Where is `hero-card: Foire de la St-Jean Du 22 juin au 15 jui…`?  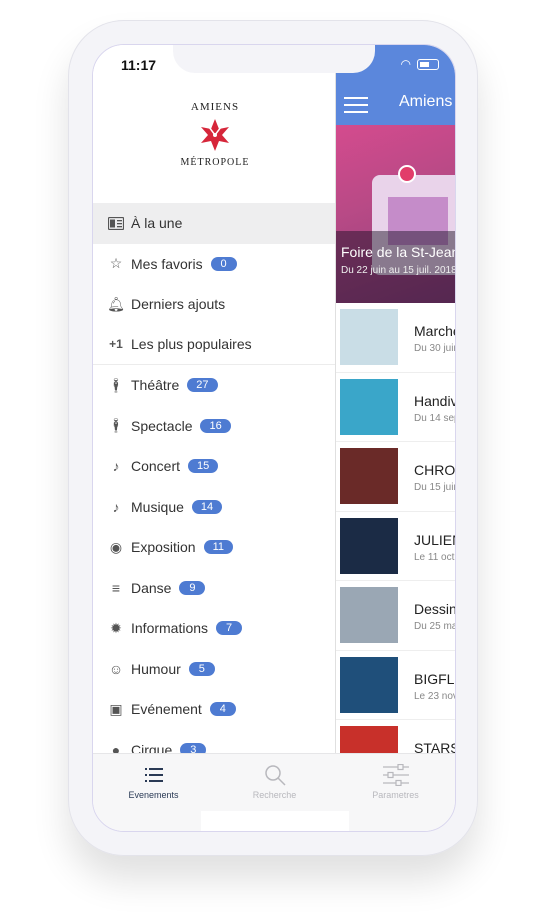
hero-card: Foire de la St-Jean Du 22 juin au 15 jui… is located at coordinates (396, 214).